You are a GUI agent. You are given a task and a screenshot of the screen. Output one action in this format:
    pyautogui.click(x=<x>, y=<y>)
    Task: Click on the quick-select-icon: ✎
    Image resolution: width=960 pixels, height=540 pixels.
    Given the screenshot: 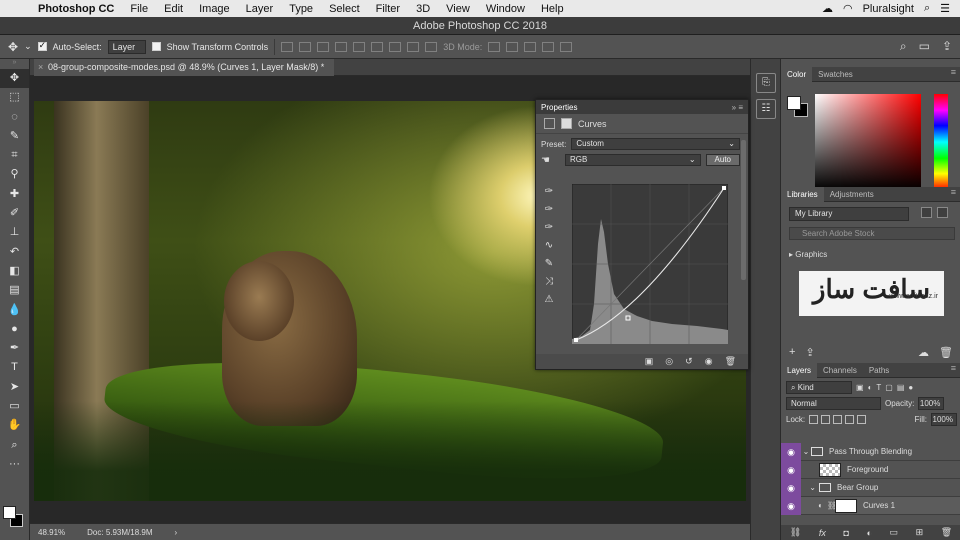 What is the action you would take?
    pyautogui.click(x=14, y=136)
    